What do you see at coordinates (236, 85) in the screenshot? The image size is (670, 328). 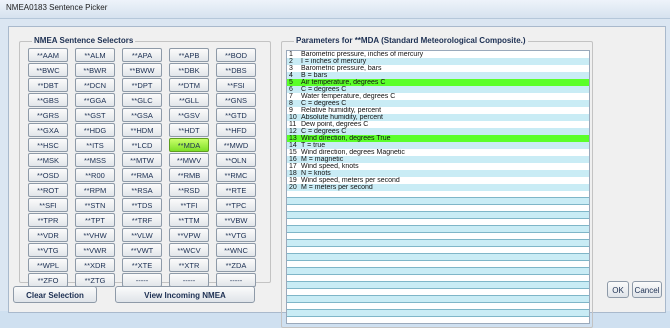 I see `sentence-button: **FSI` at bounding box center [236, 85].